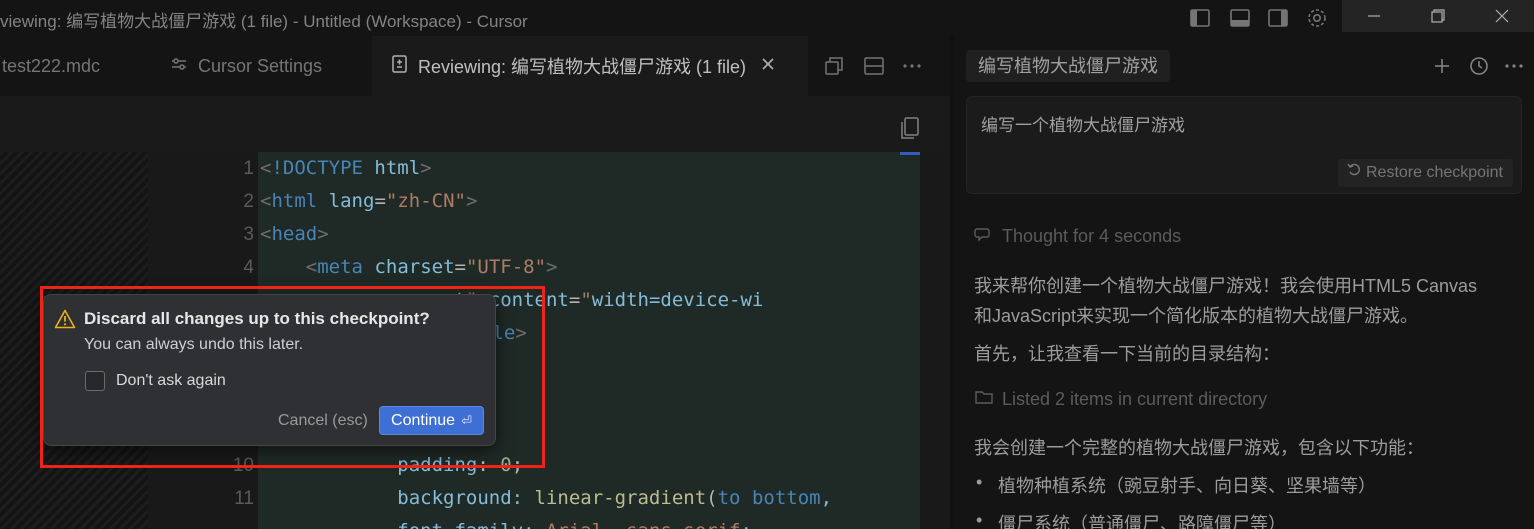 The image size is (1534, 529). What do you see at coordinates (244, 498) in the screenshot?
I see `line-number: 11` at bounding box center [244, 498].